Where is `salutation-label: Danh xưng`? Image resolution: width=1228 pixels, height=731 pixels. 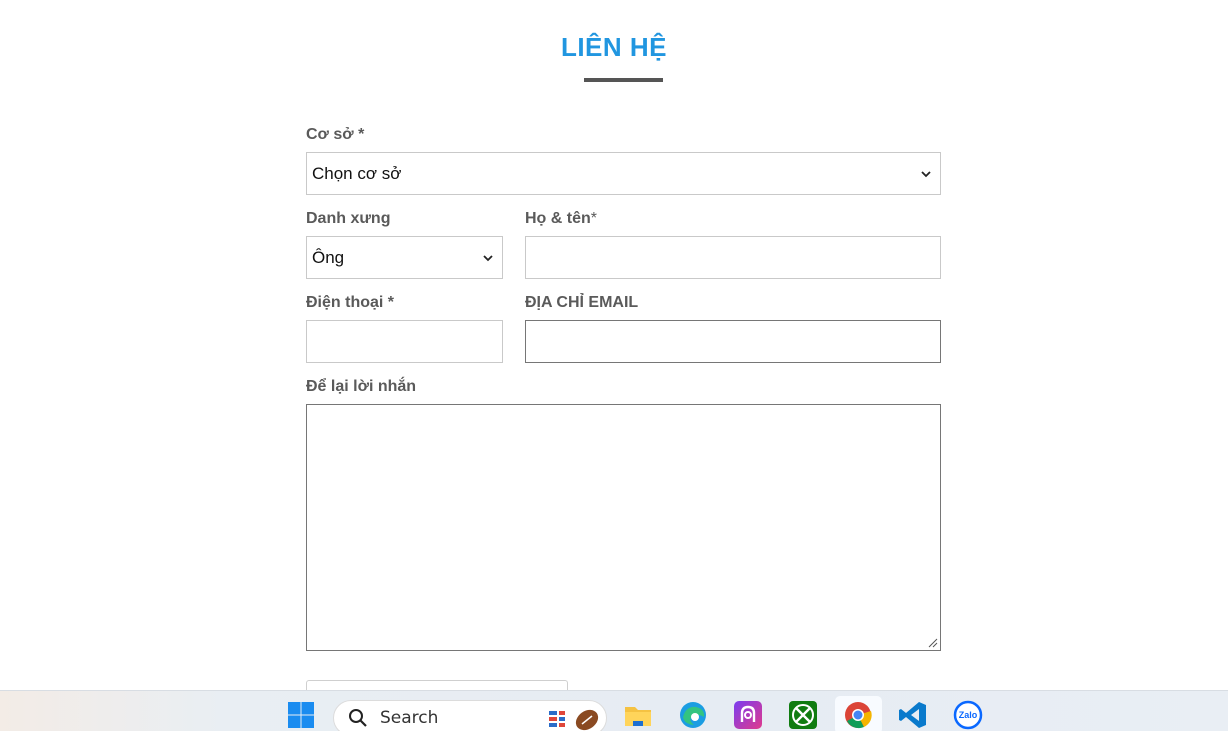 salutation-label: Danh xưng is located at coordinates (348, 218).